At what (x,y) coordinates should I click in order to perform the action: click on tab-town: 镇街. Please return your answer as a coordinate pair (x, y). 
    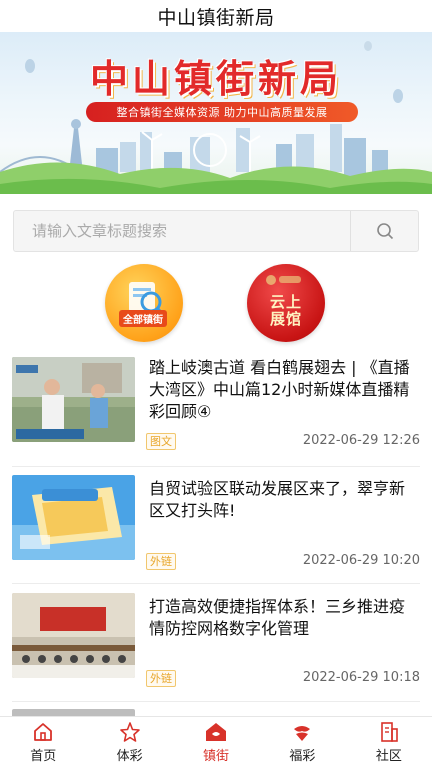
    Looking at the image, I should click on (216, 742).